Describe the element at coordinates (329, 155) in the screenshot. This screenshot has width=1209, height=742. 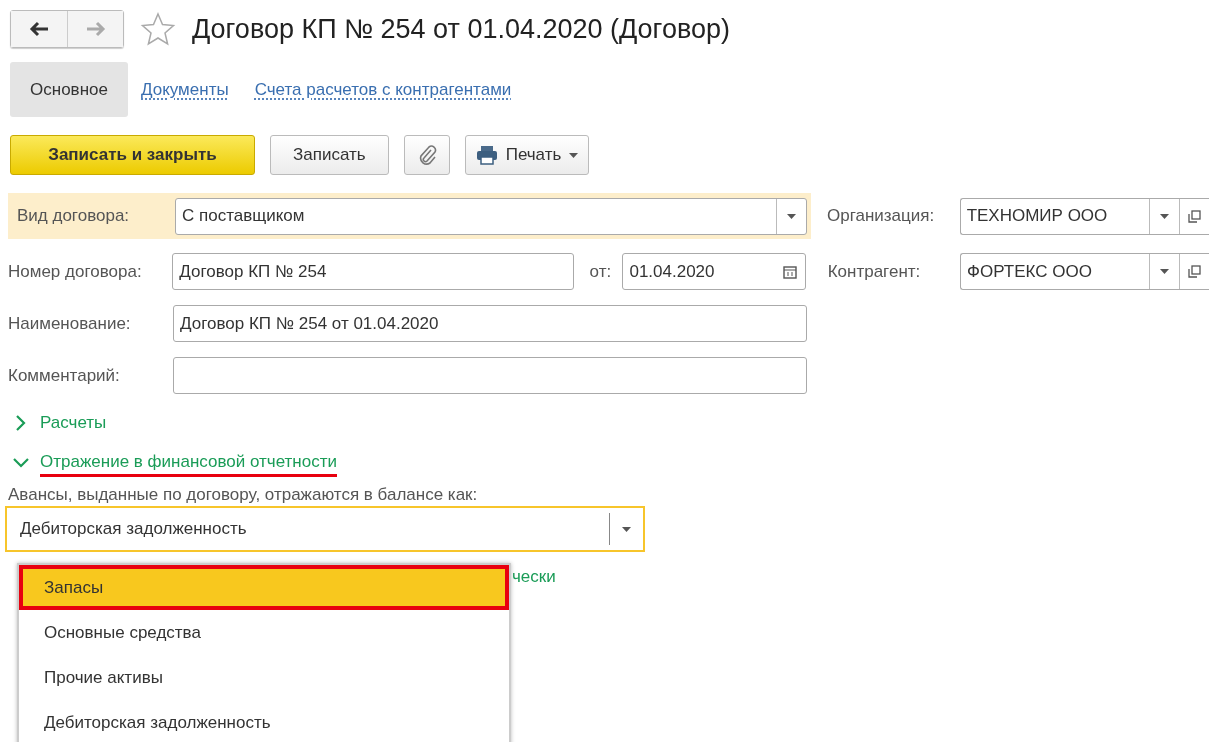
I see `save-button: Записать` at that location.